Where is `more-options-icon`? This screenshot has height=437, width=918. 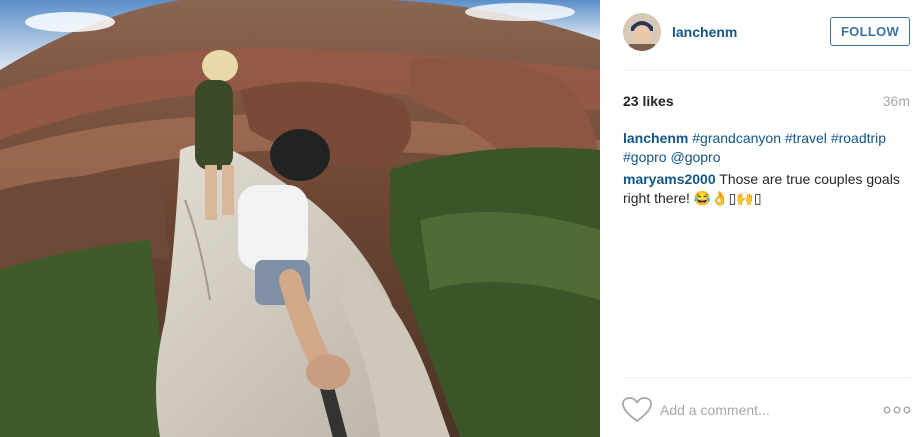
more-options-icon is located at coordinates (897, 410).